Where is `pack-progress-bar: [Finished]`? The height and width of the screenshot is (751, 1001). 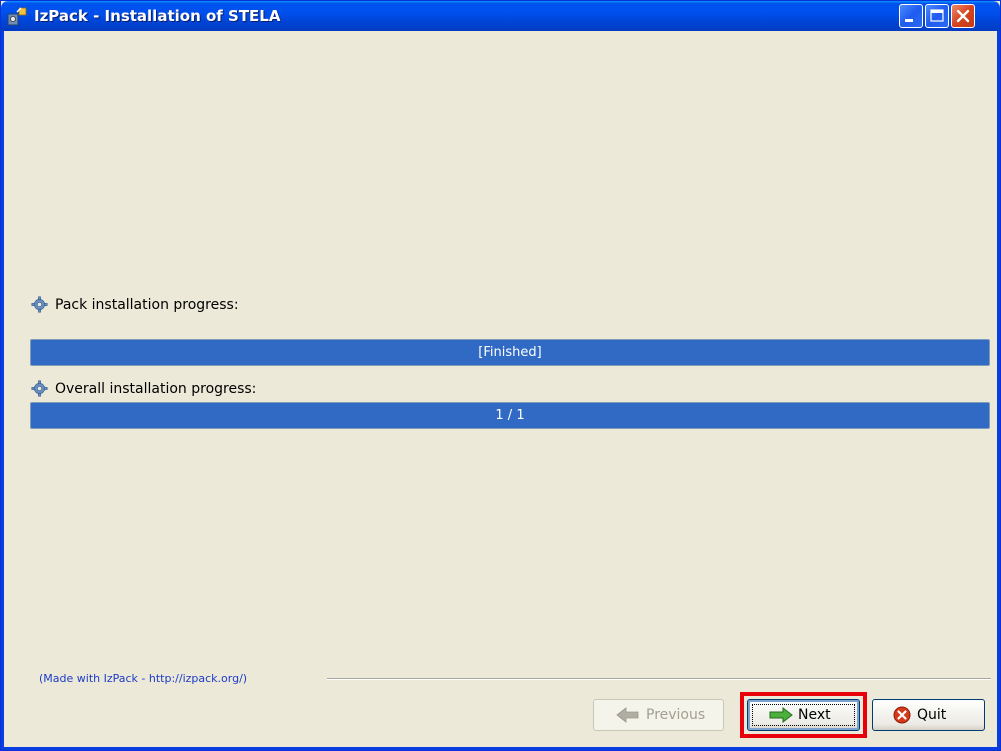 pack-progress-bar: [Finished] is located at coordinates (510, 352).